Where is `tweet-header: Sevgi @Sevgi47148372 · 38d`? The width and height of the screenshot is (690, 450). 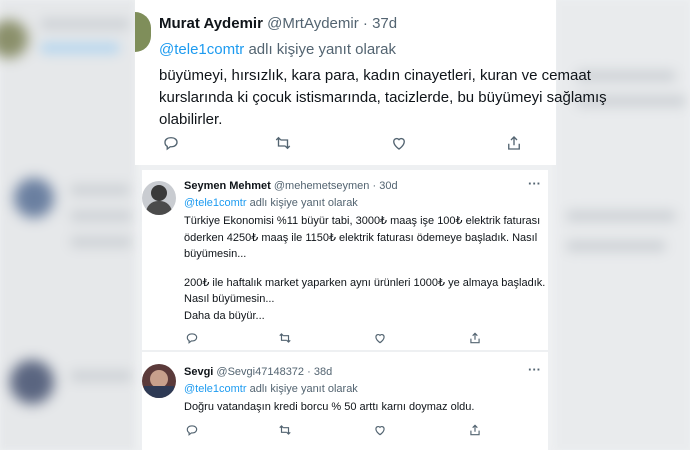 tweet-header: Sevgi @Sevgi47148372 · 38d is located at coordinates (258, 372).